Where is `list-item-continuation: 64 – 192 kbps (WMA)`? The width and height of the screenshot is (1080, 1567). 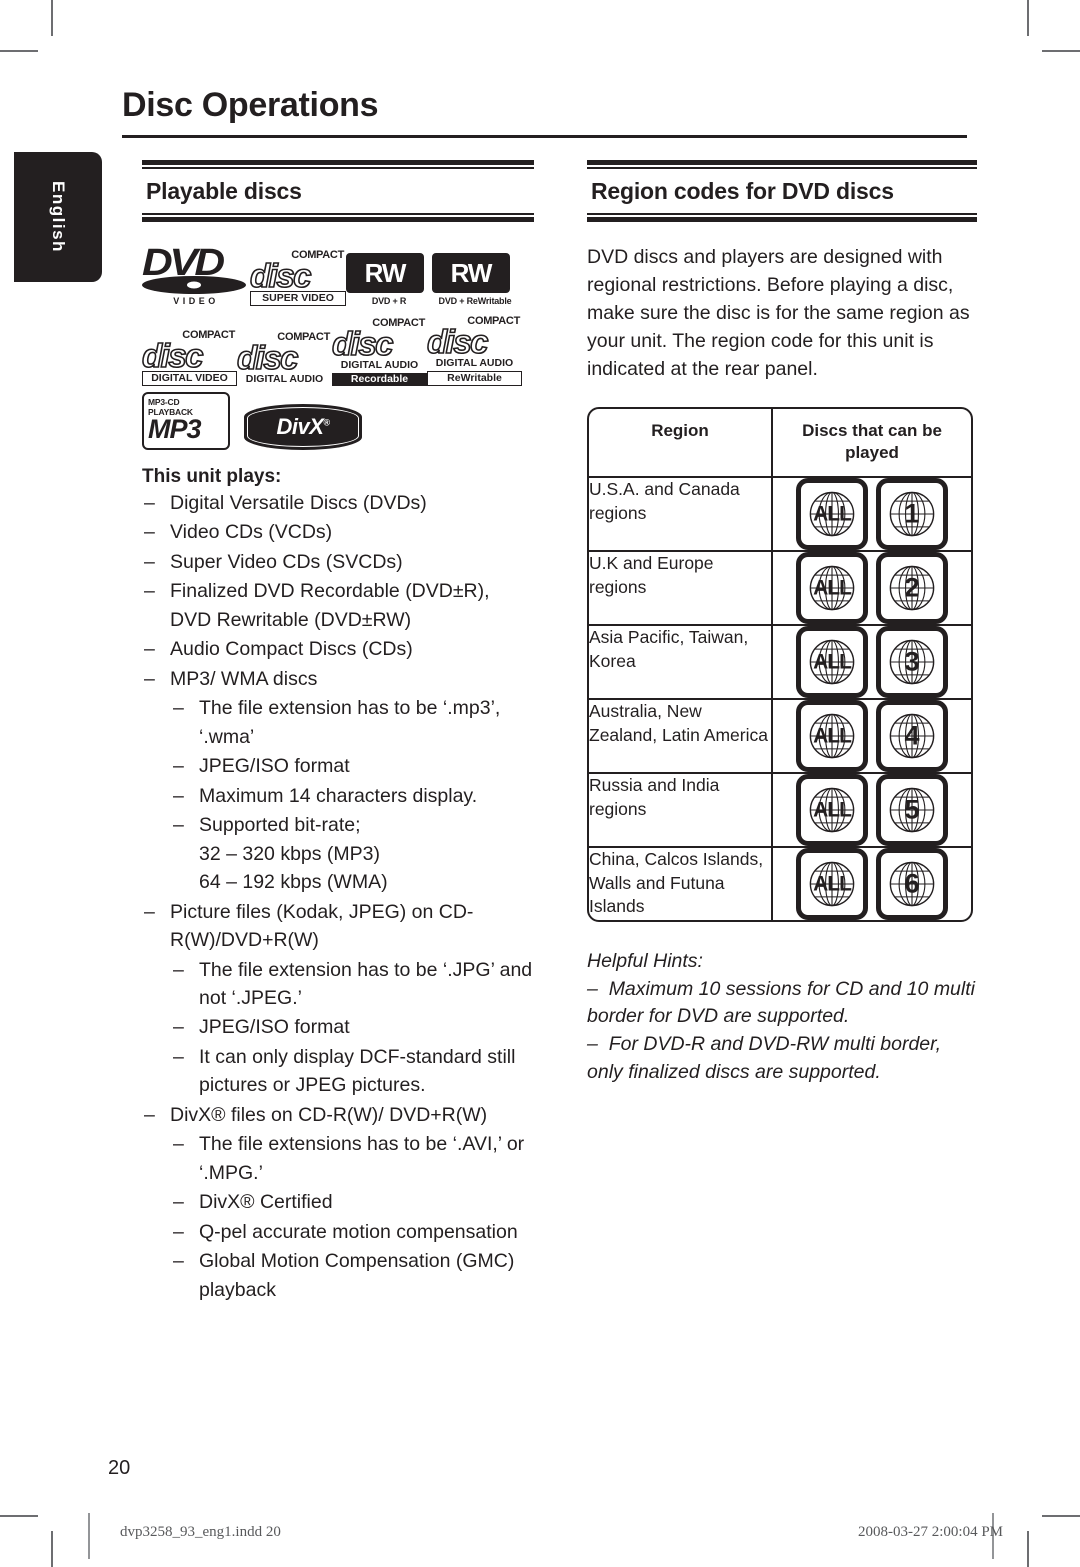 list-item-continuation: 64 – 192 kbps (WMA) is located at coordinates (293, 882).